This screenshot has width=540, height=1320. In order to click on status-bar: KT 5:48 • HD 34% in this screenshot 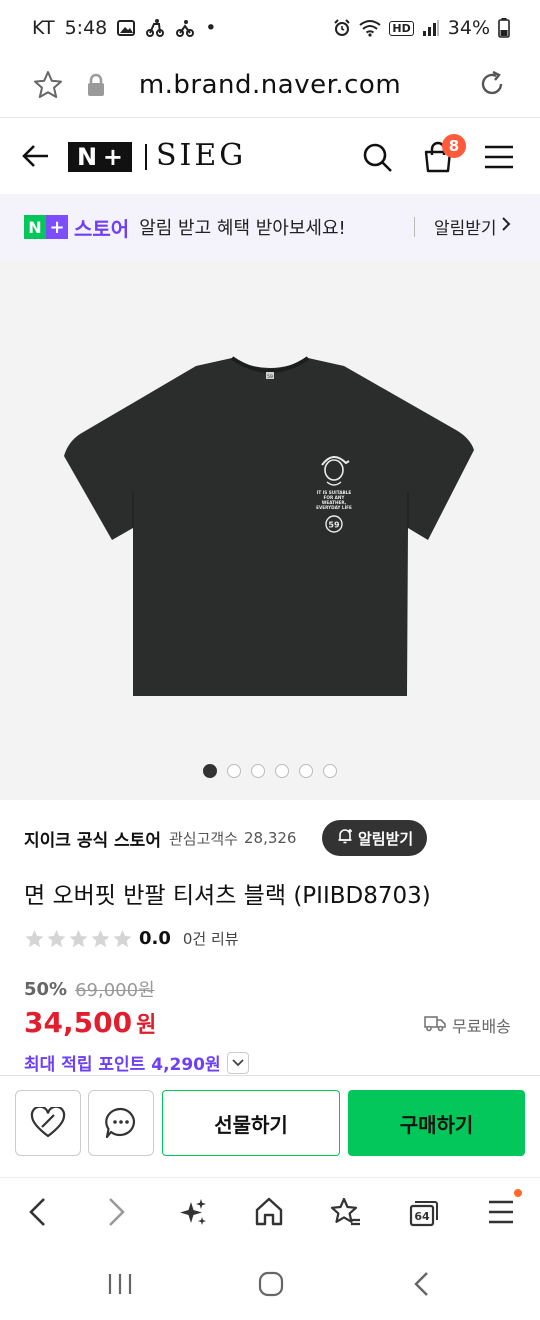, I will do `click(270, 28)`.